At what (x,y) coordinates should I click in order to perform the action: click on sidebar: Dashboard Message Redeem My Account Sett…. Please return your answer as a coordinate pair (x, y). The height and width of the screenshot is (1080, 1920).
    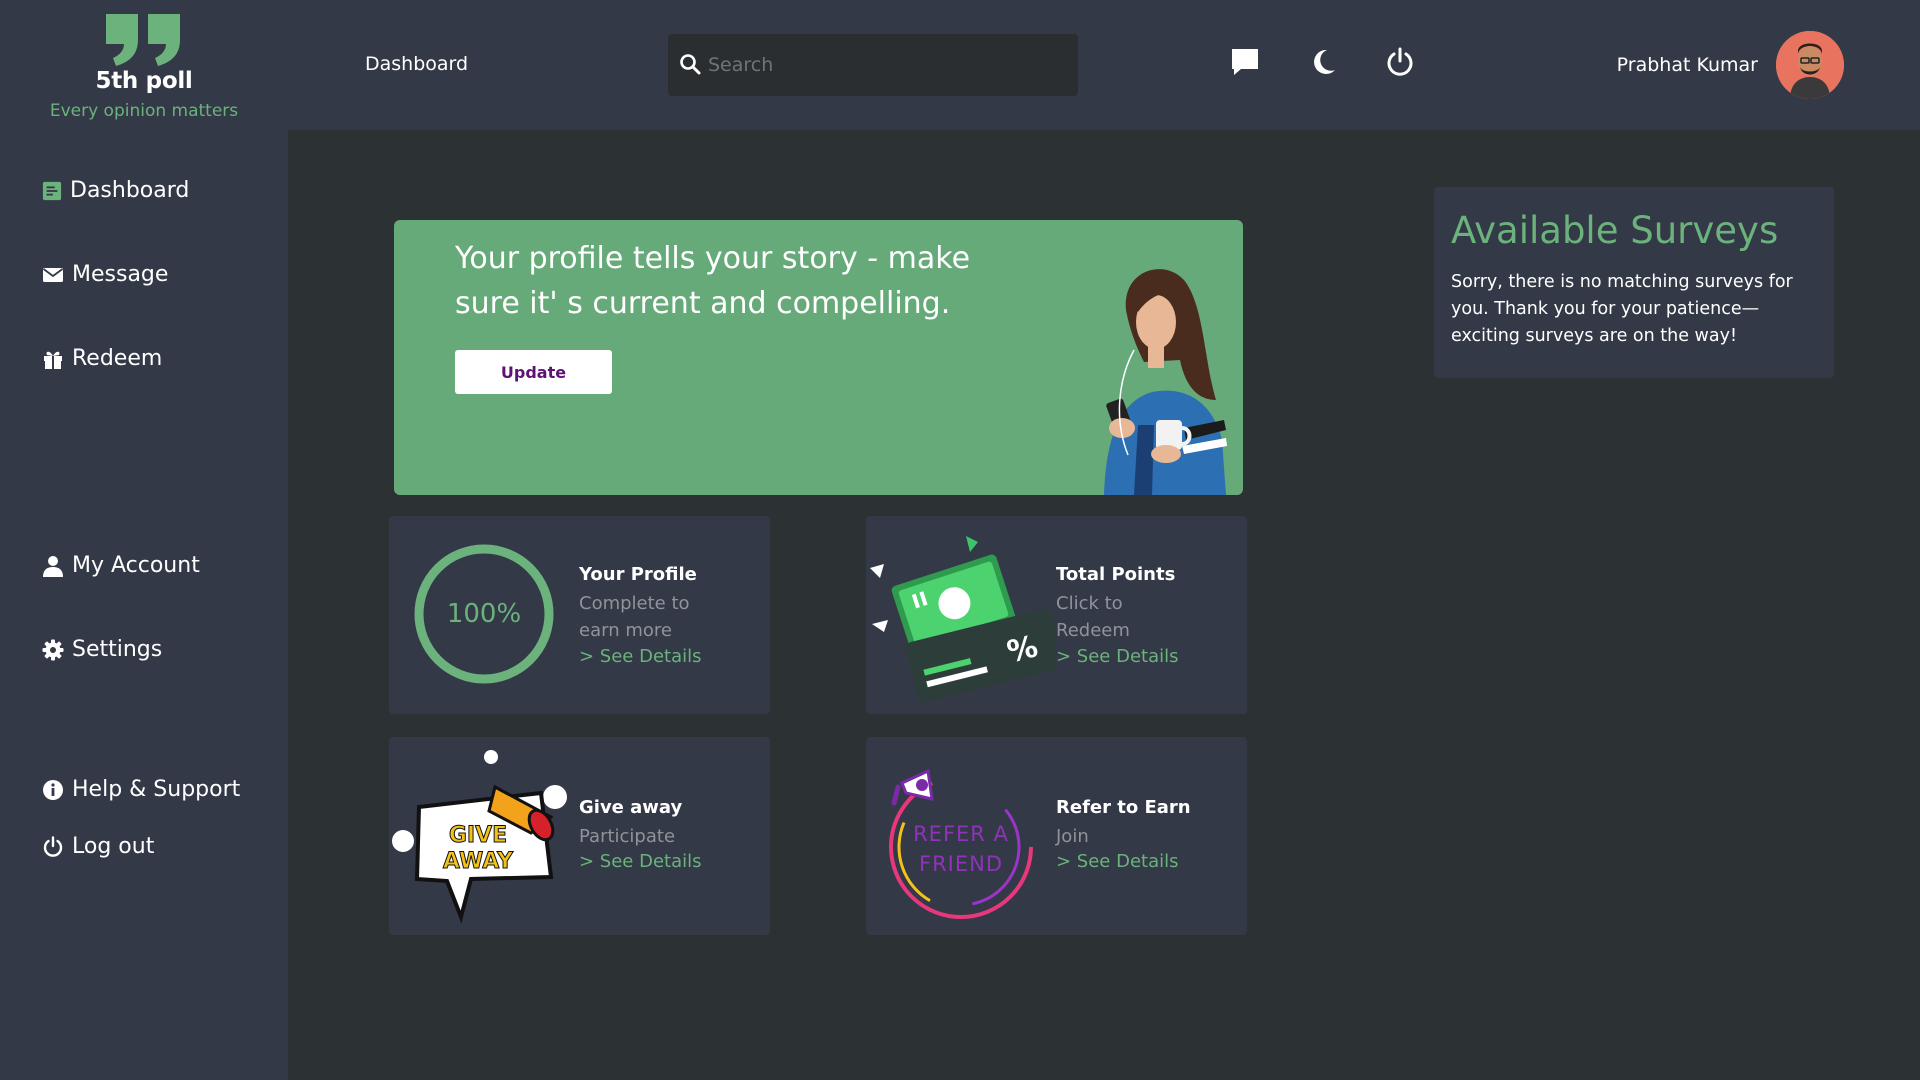
    Looking at the image, I should click on (144, 605).